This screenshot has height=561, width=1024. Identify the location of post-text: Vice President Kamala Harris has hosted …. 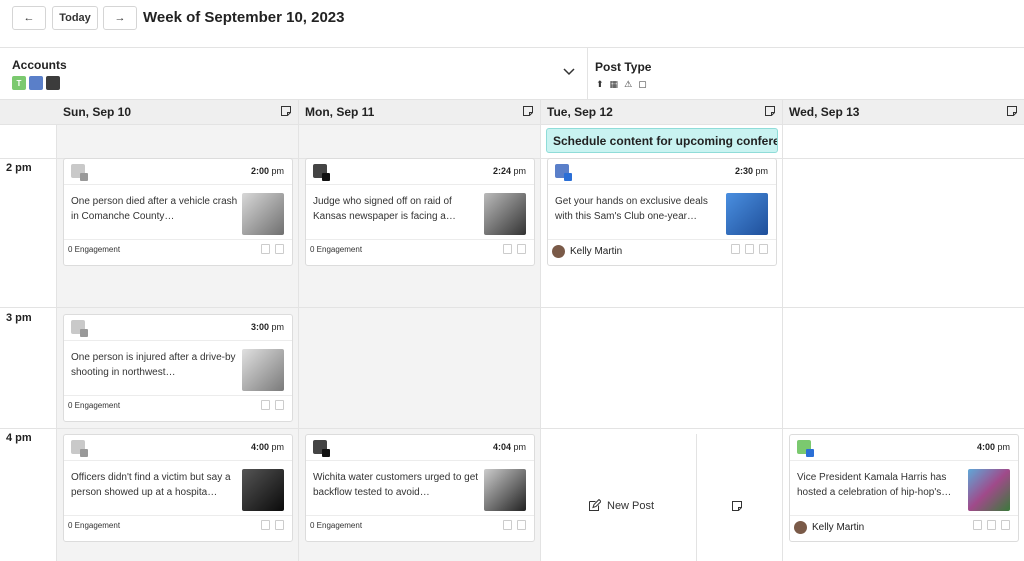
(874, 485).